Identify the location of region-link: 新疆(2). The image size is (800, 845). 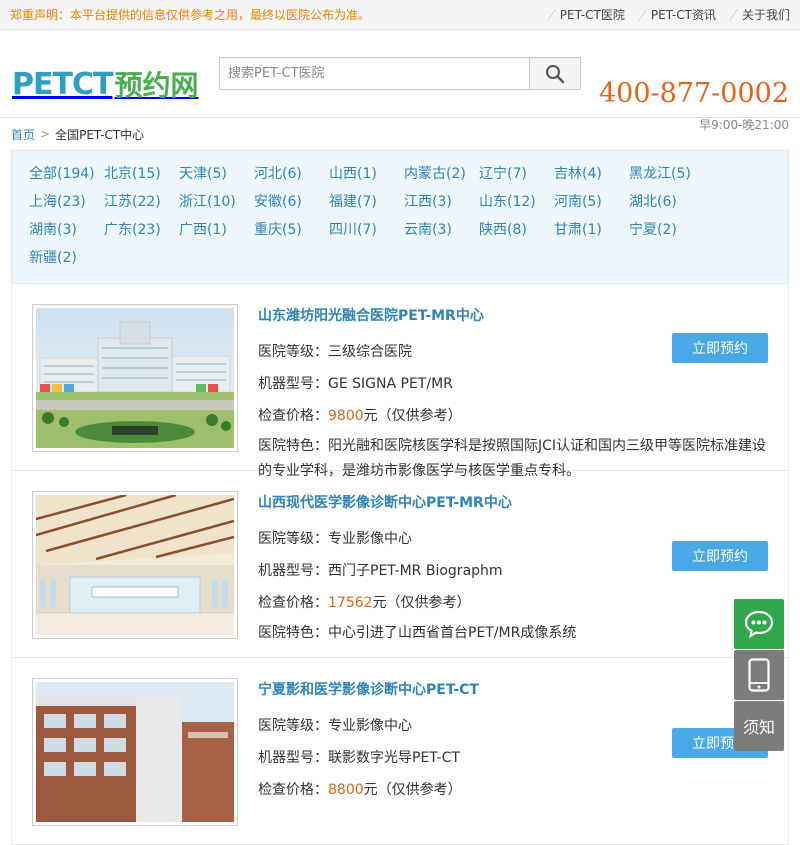
(66, 261).